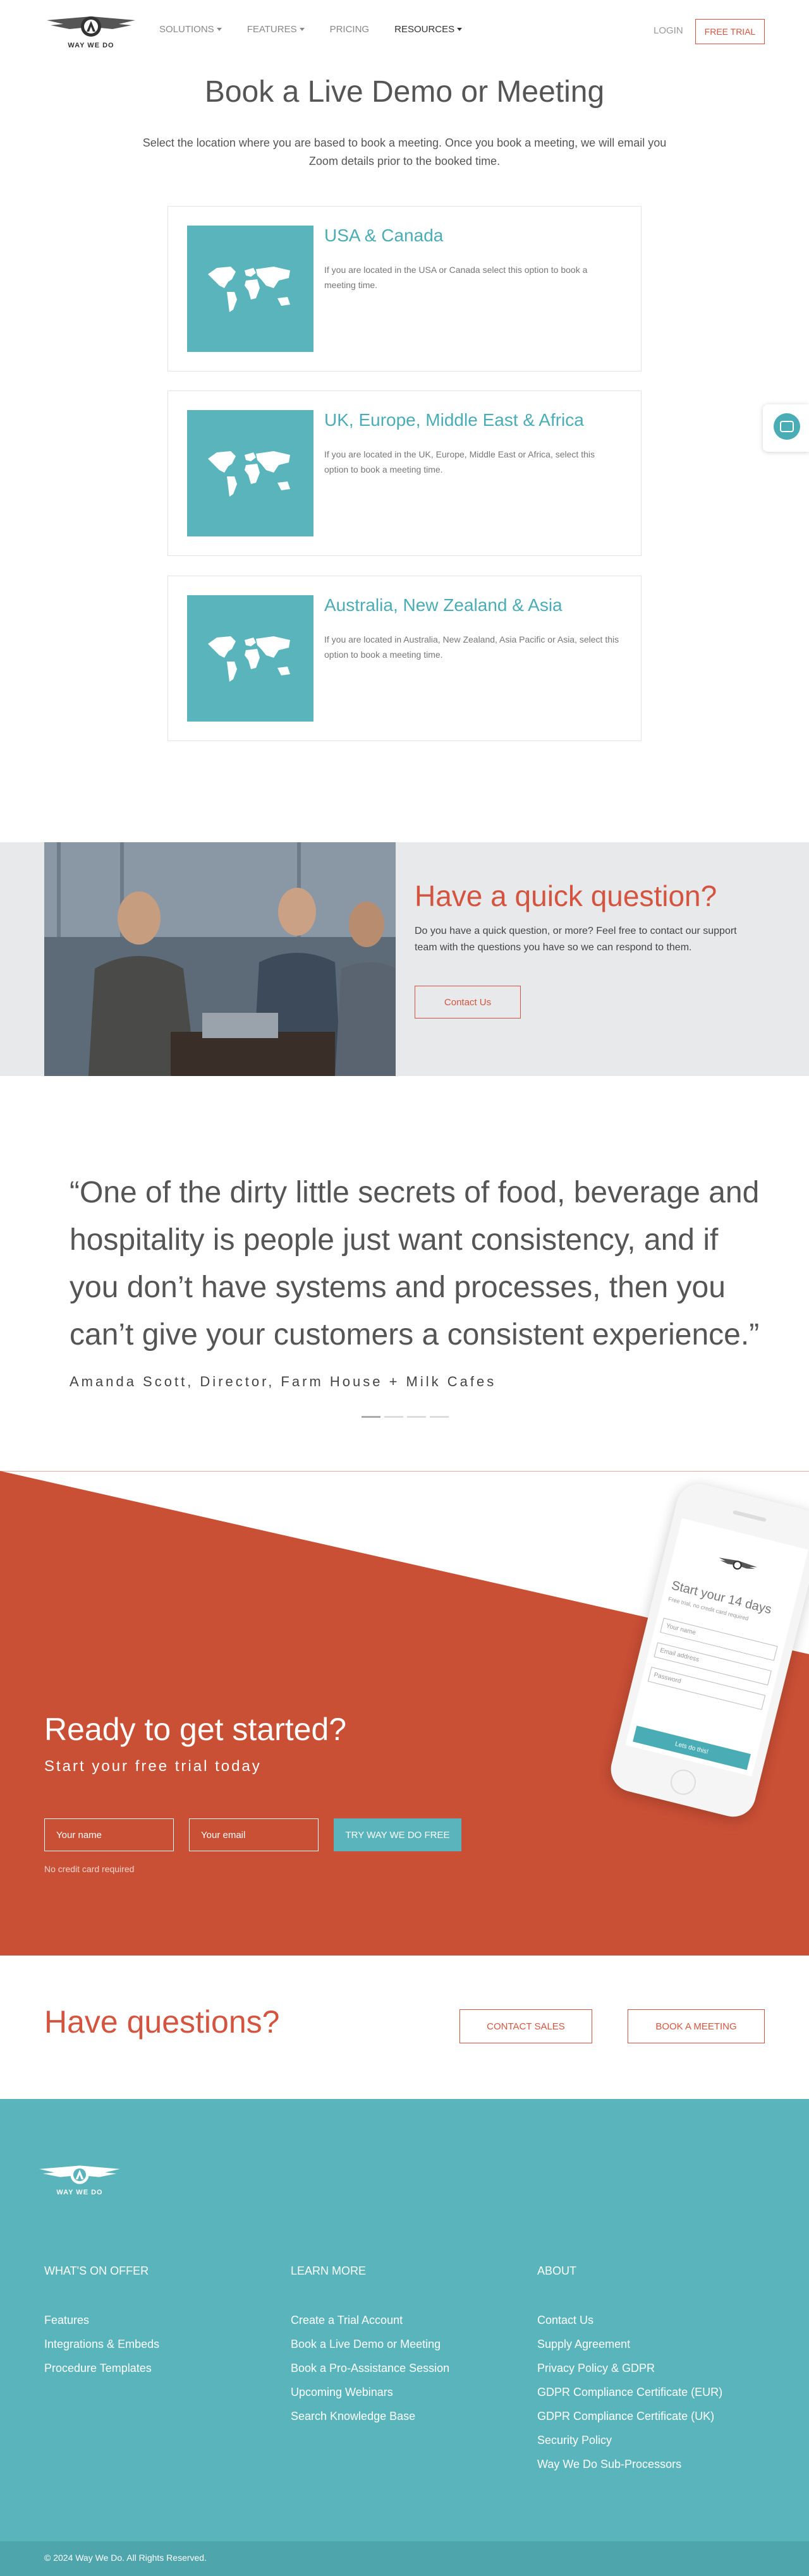 Image resolution: width=809 pixels, height=2576 pixels. I want to click on nav-features: FEATURES, so click(276, 29).